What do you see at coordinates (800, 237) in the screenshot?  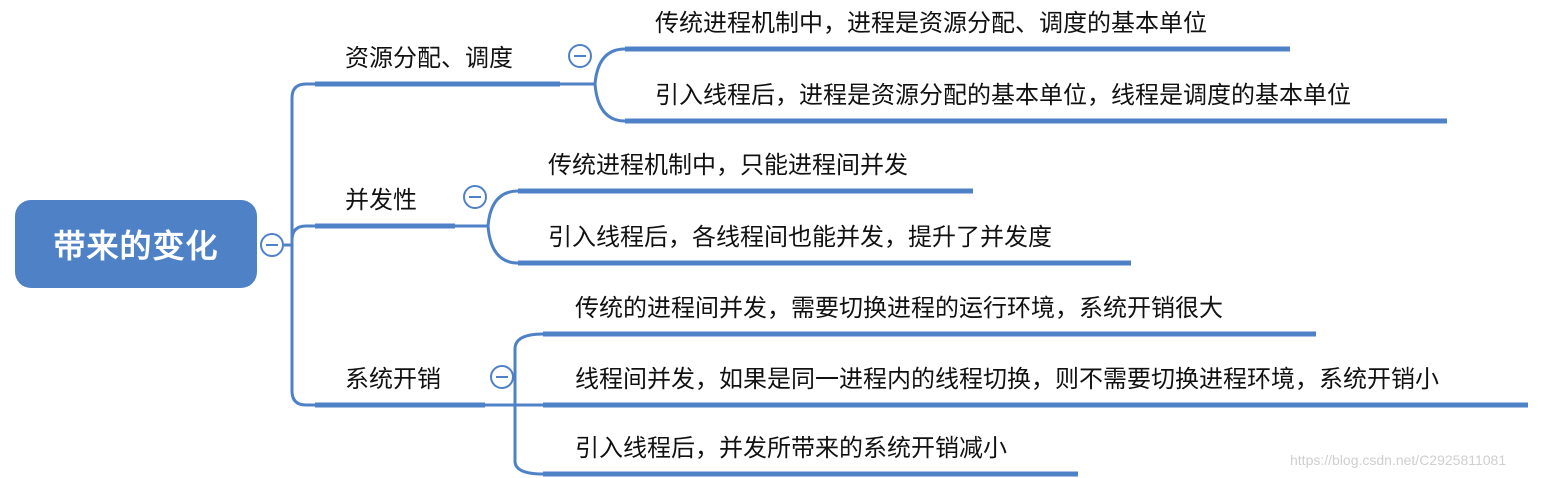 I see `leaf-text-2-2: 引入线程后，各线程间也能并发，提升了并发度` at bounding box center [800, 237].